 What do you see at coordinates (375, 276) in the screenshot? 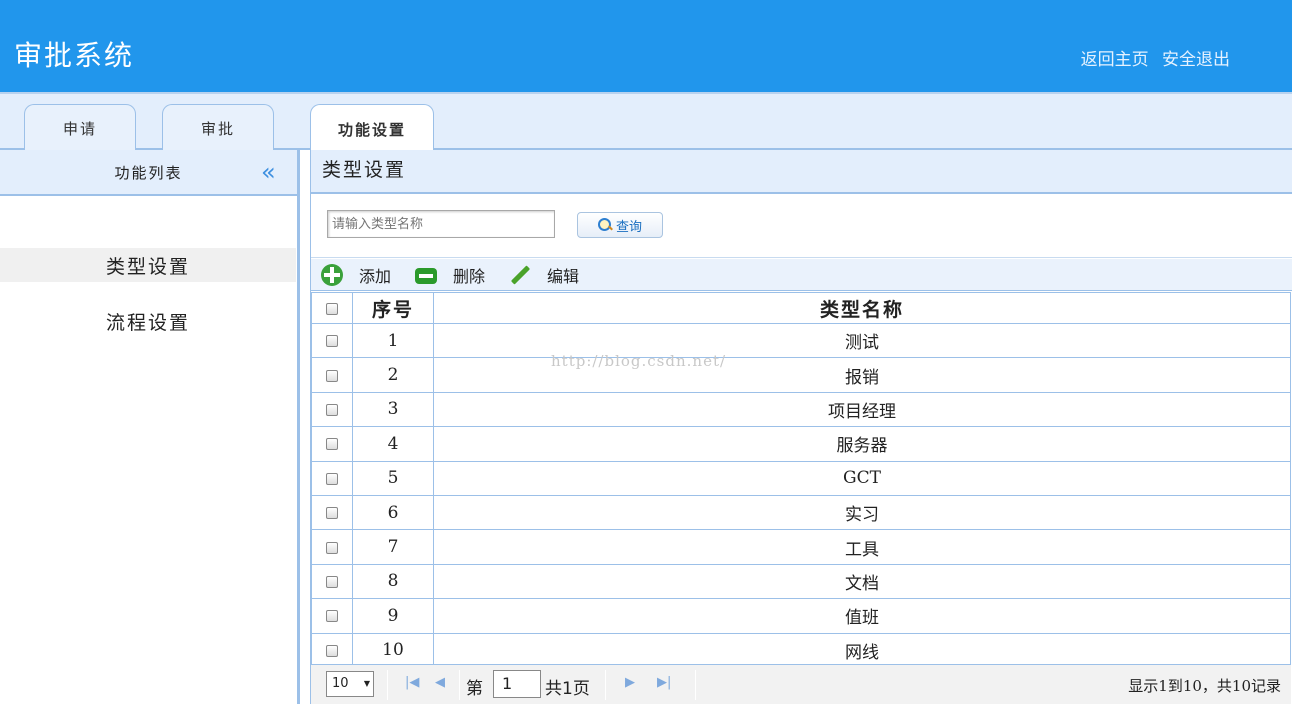
I see `add-label: 添加` at bounding box center [375, 276].